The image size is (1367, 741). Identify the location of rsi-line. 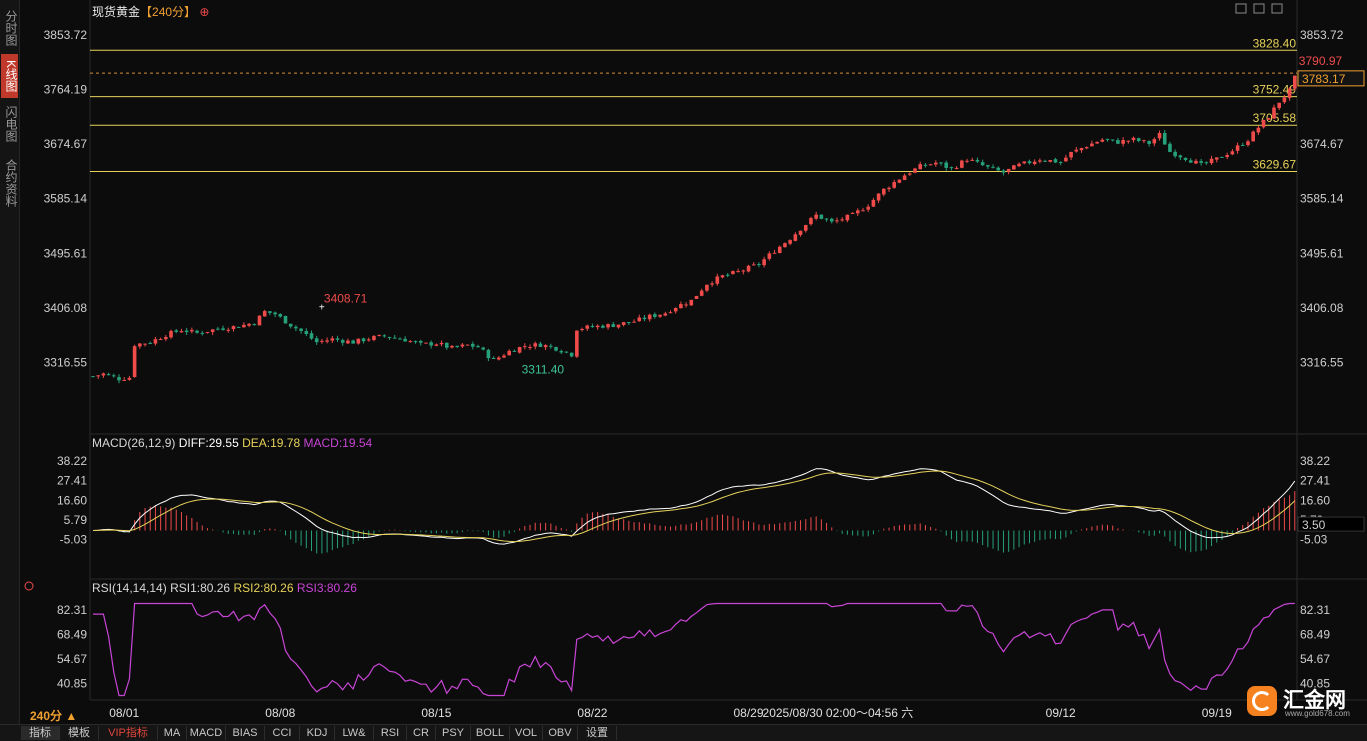
(694, 649).